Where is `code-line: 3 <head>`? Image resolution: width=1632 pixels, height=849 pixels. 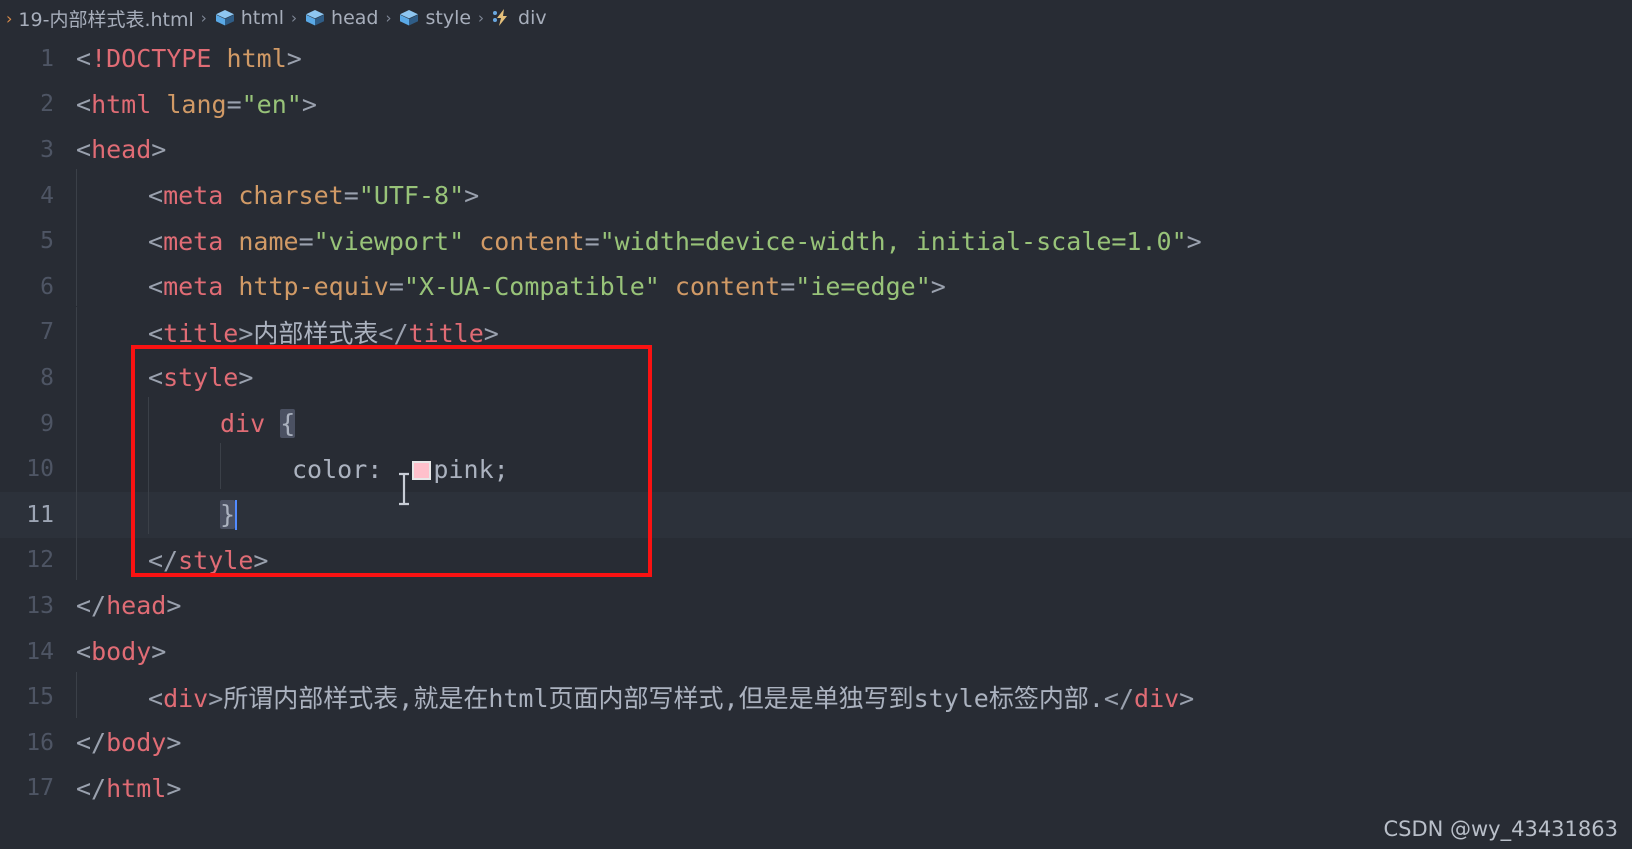 code-line: 3 <head> is located at coordinates (816, 150).